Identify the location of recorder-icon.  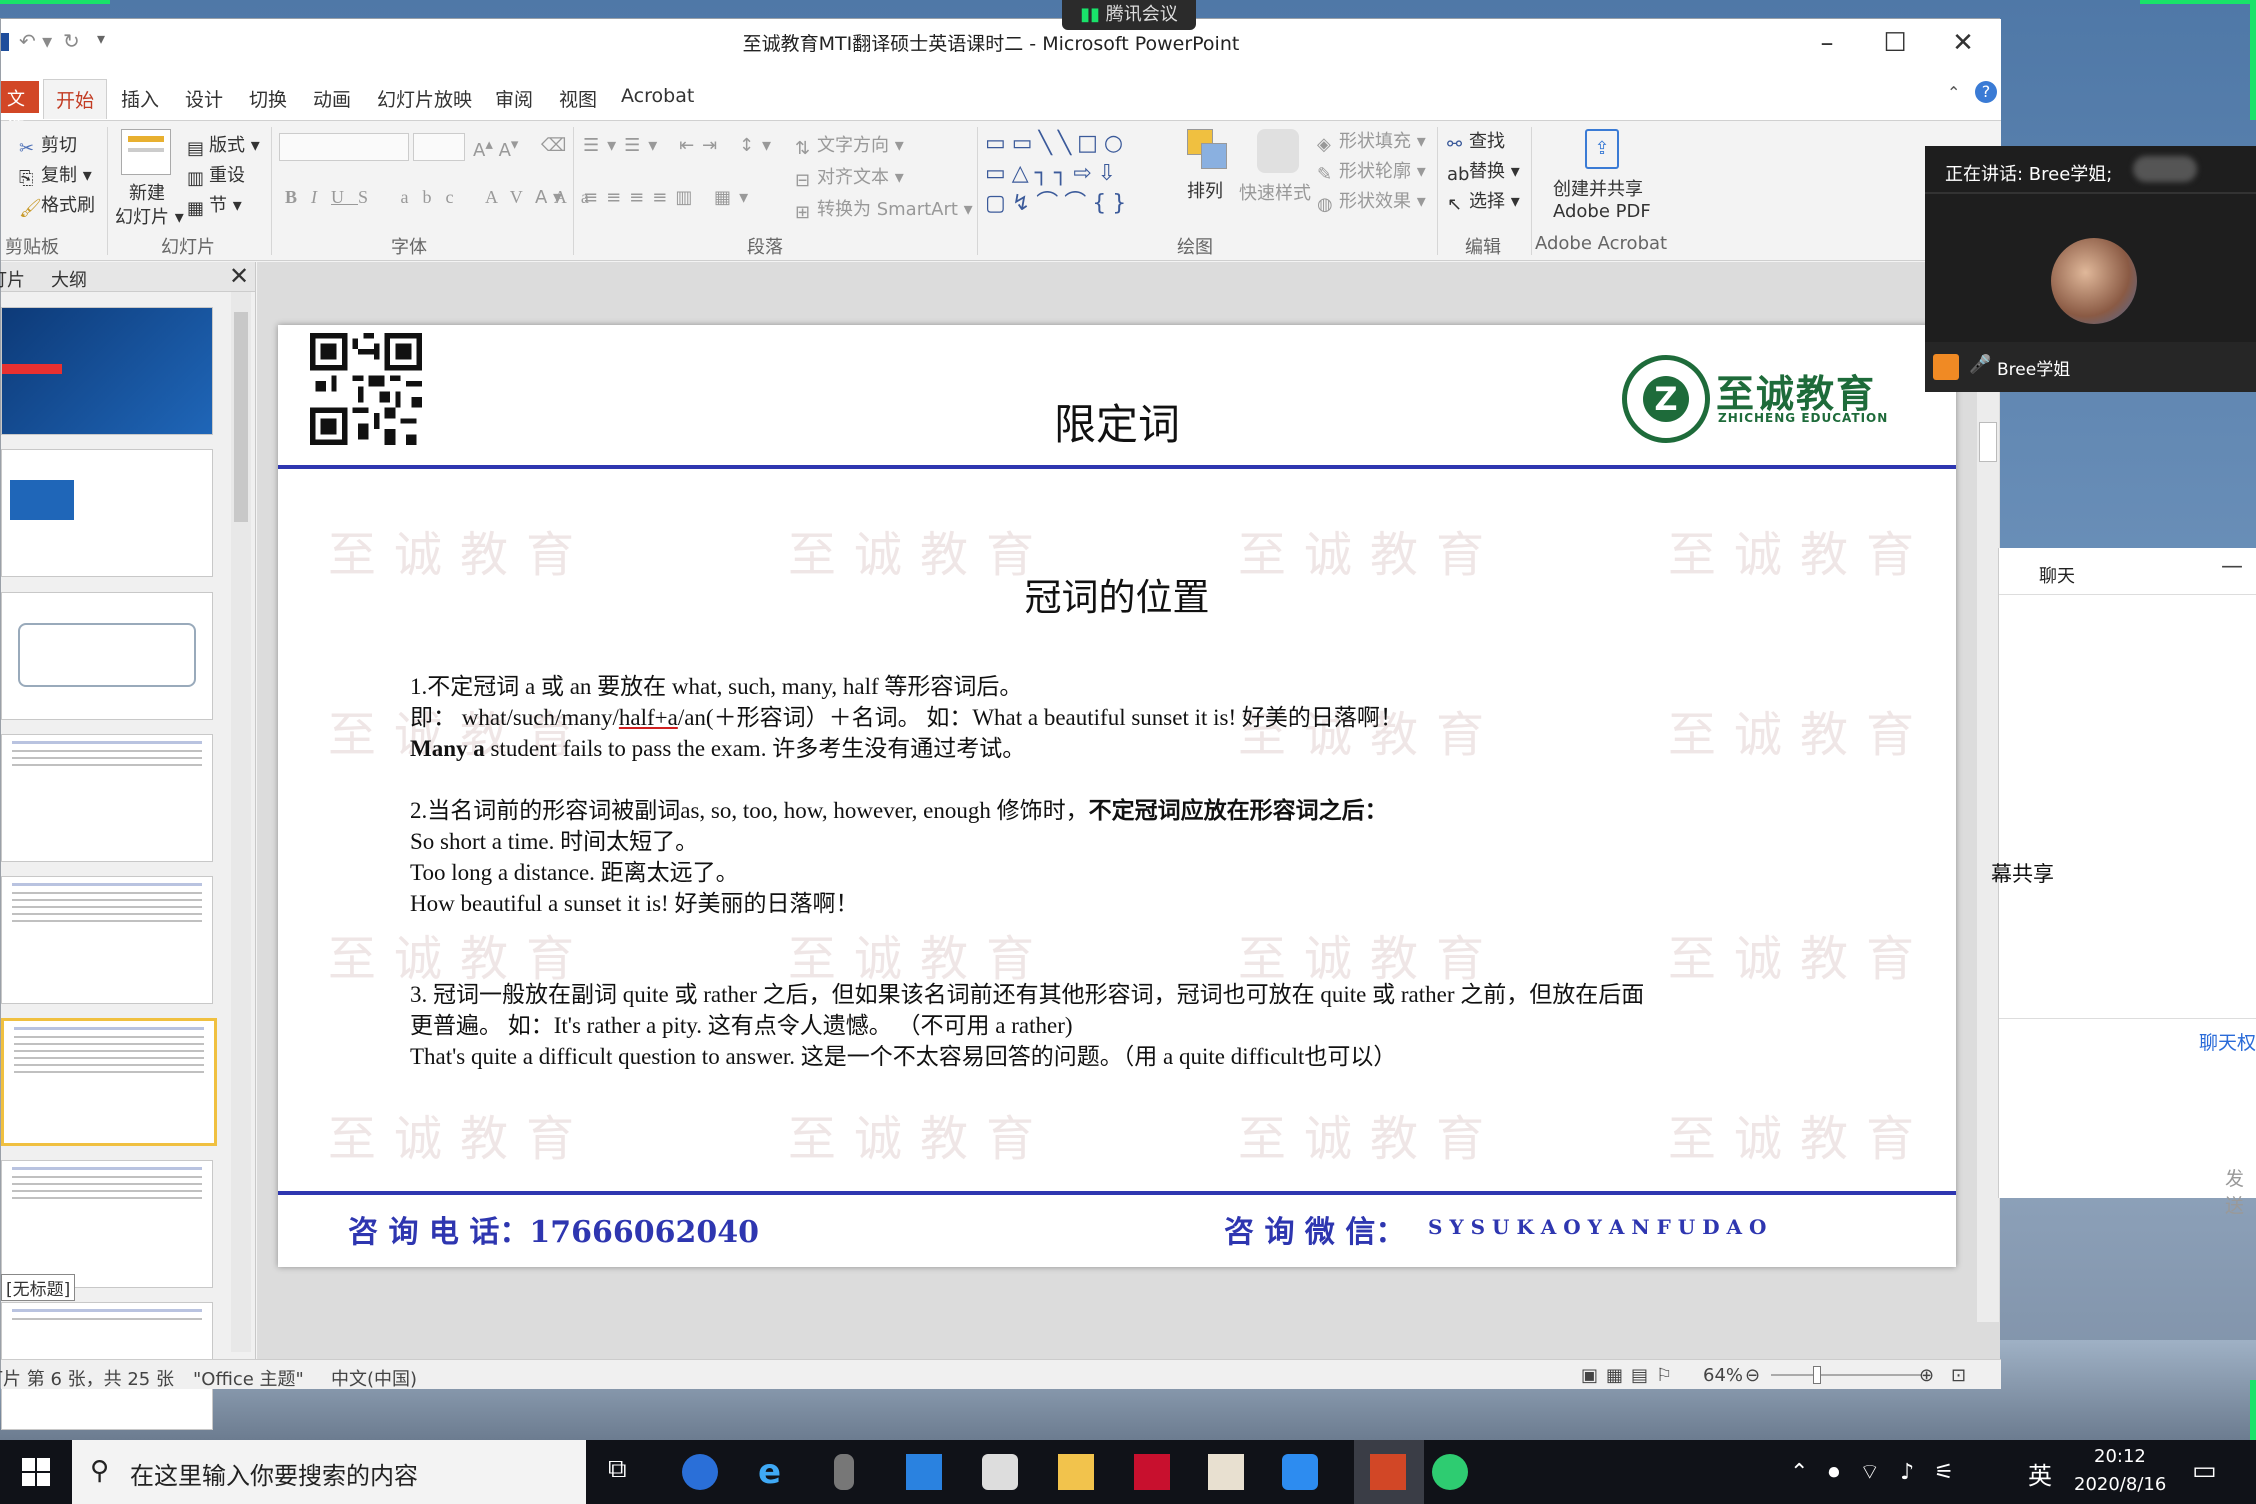
(844, 1472).